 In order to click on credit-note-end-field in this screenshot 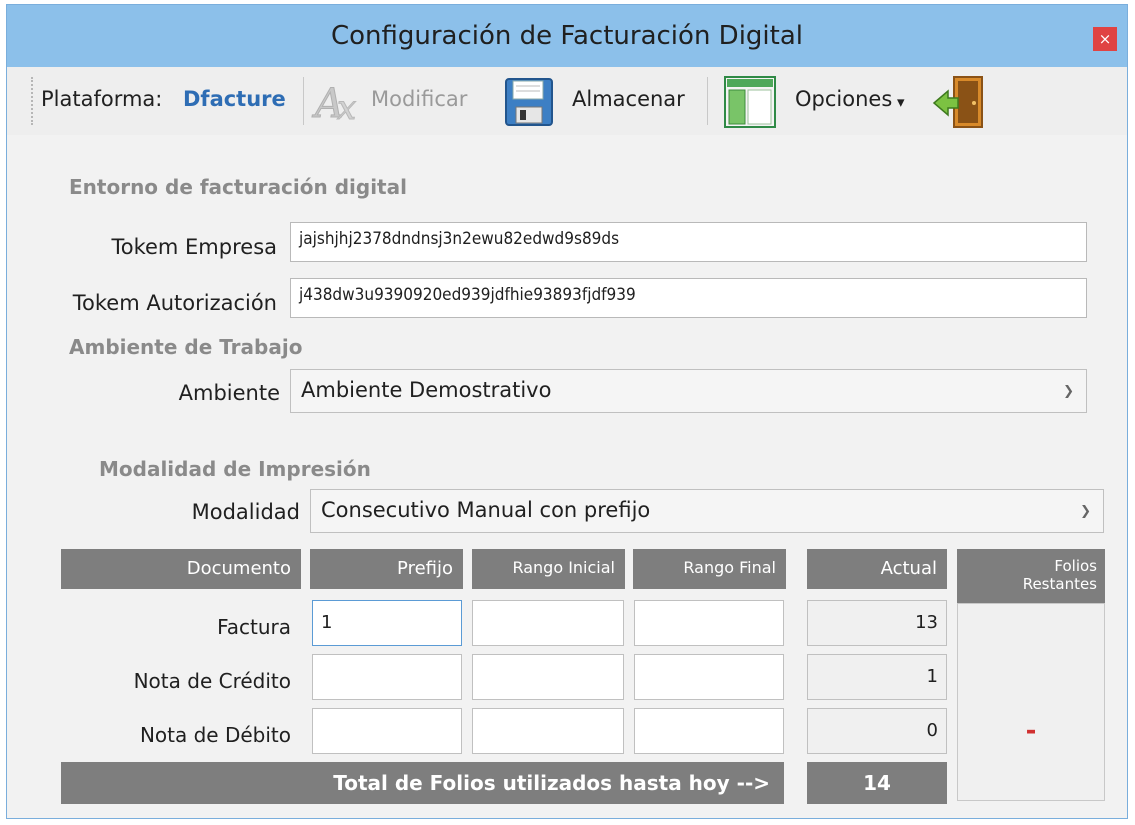, I will do `click(709, 677)`.